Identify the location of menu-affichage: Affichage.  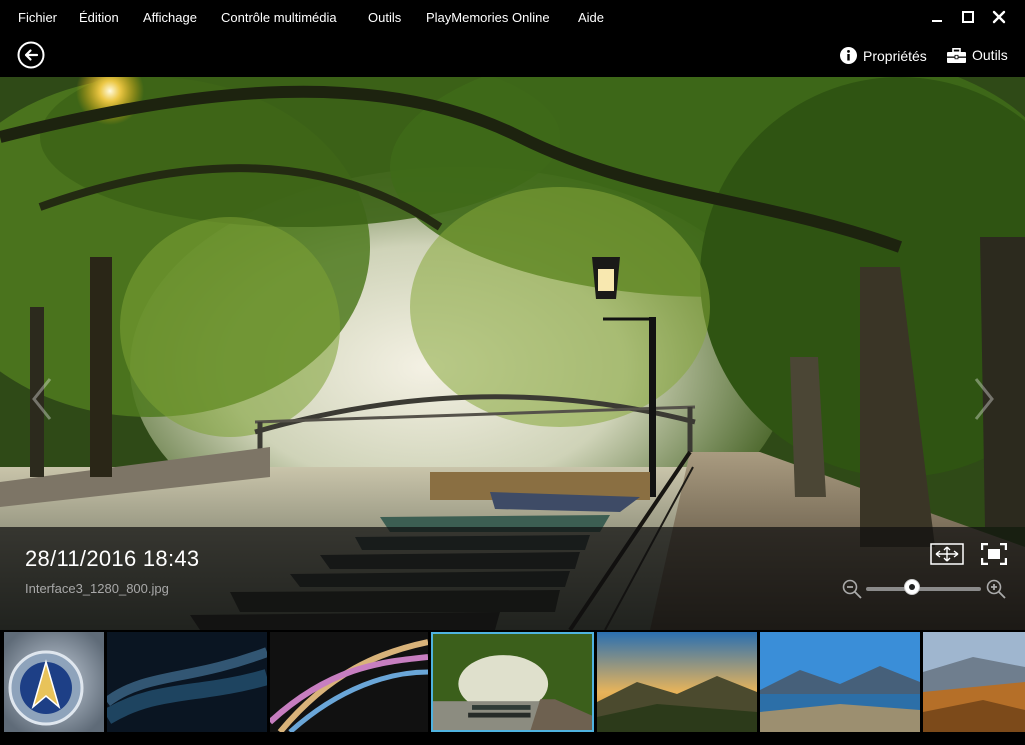
(170, 17).